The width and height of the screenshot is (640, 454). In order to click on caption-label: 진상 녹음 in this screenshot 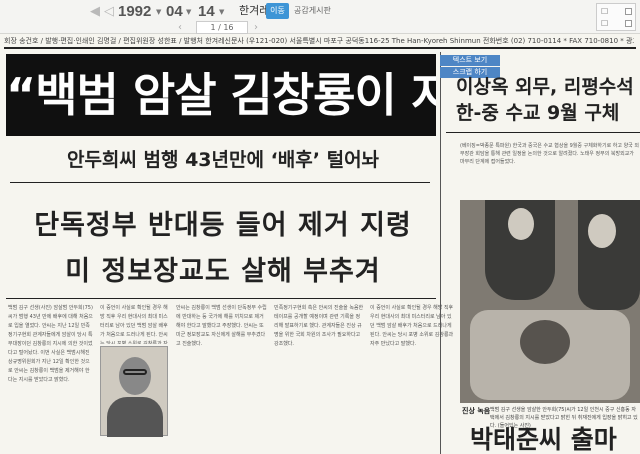, I will do `click(476, 411)`.